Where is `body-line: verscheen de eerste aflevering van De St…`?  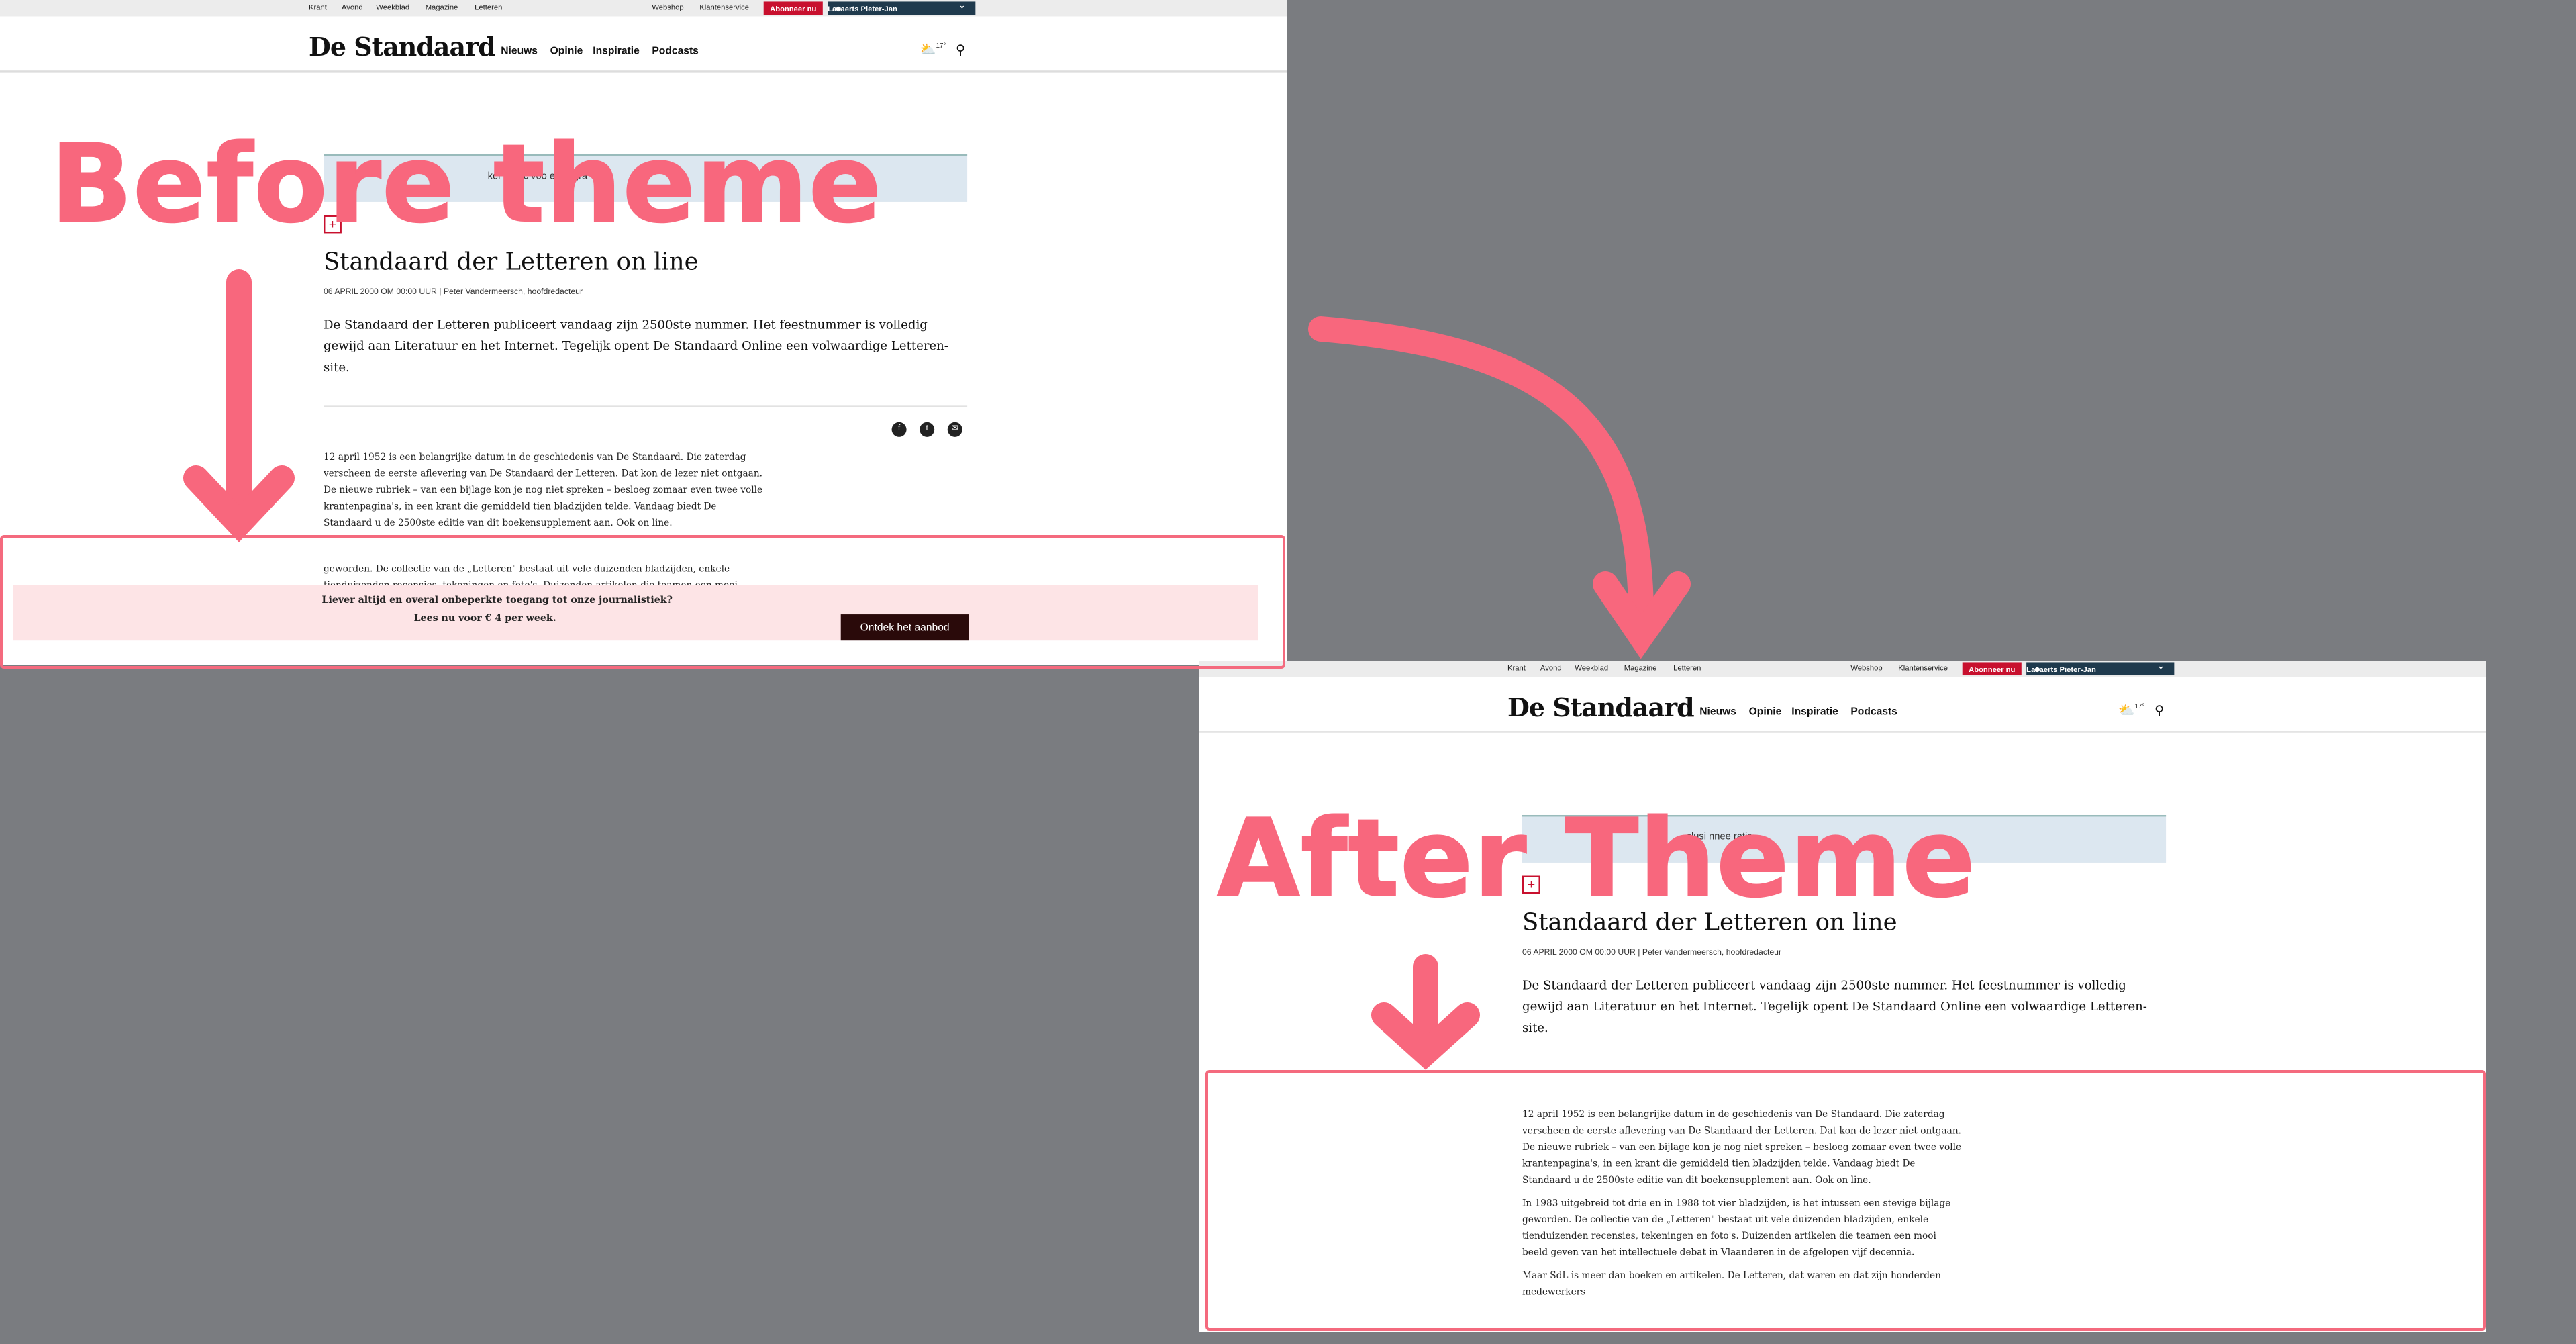
body-line: verscheen de eerste aflevering van De St… is located at coordinates (543, 474).